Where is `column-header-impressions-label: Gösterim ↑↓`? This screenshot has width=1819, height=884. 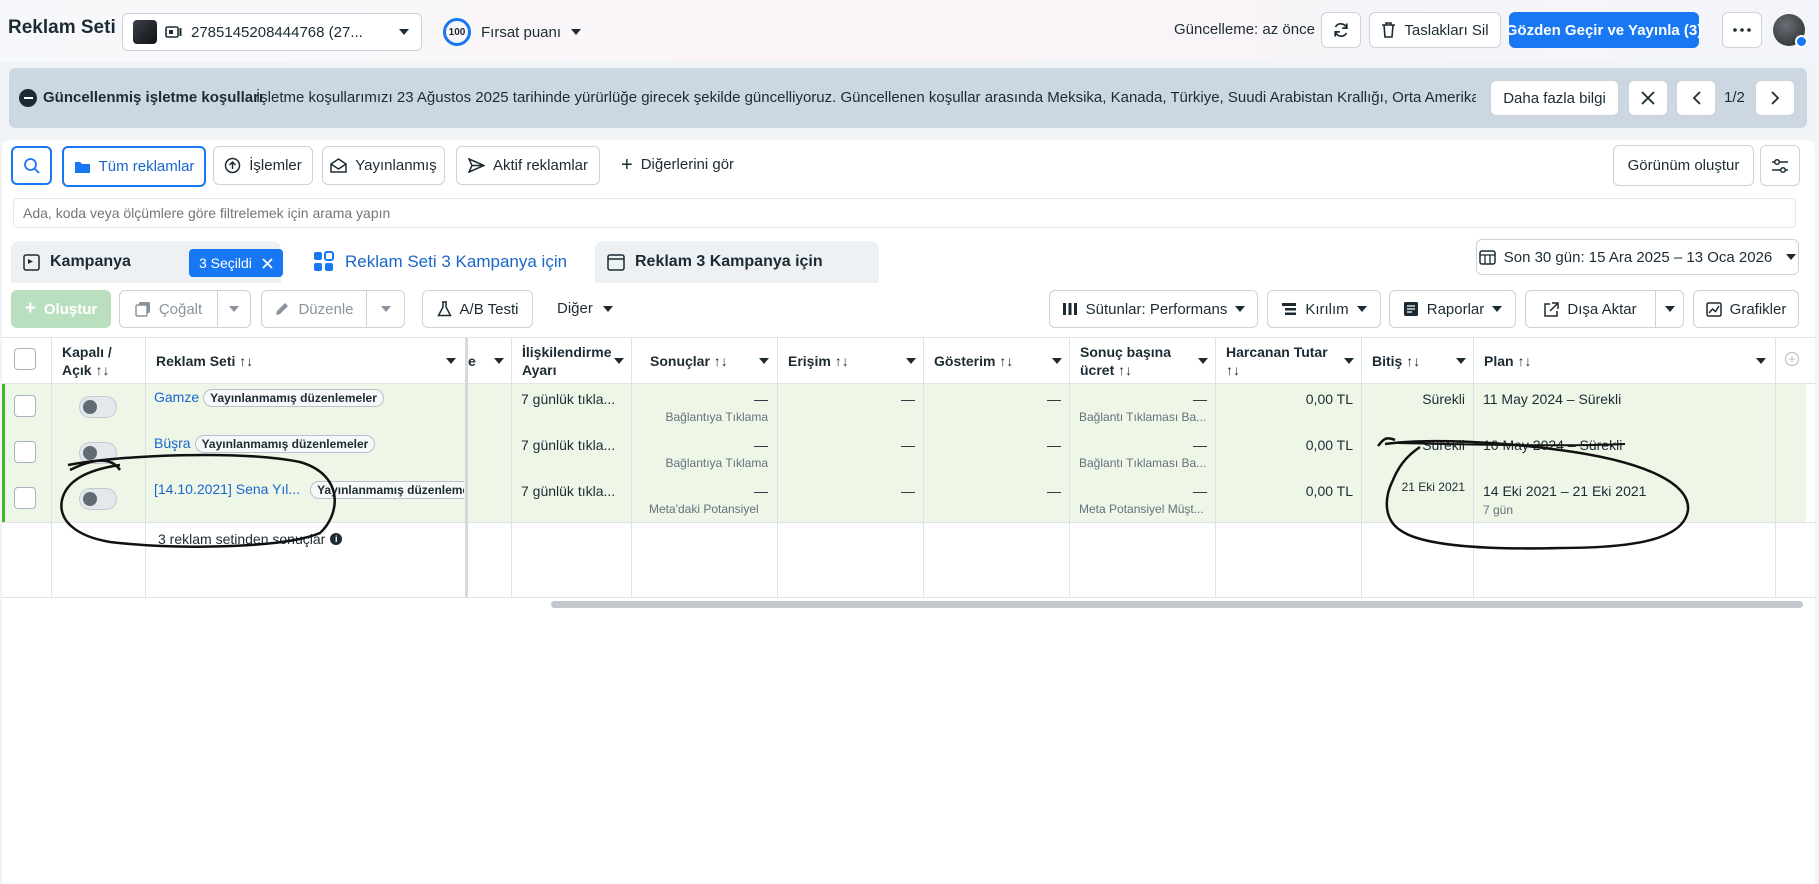
column-header-impressions-label: Gösterim ↑↓ is located at coordinates (974, 361).